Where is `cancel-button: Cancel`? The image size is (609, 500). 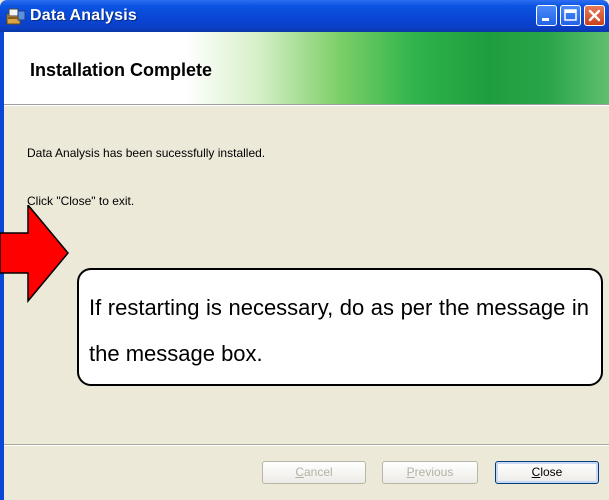
cancel-button: Cancel is located at coordinates (314, 472).